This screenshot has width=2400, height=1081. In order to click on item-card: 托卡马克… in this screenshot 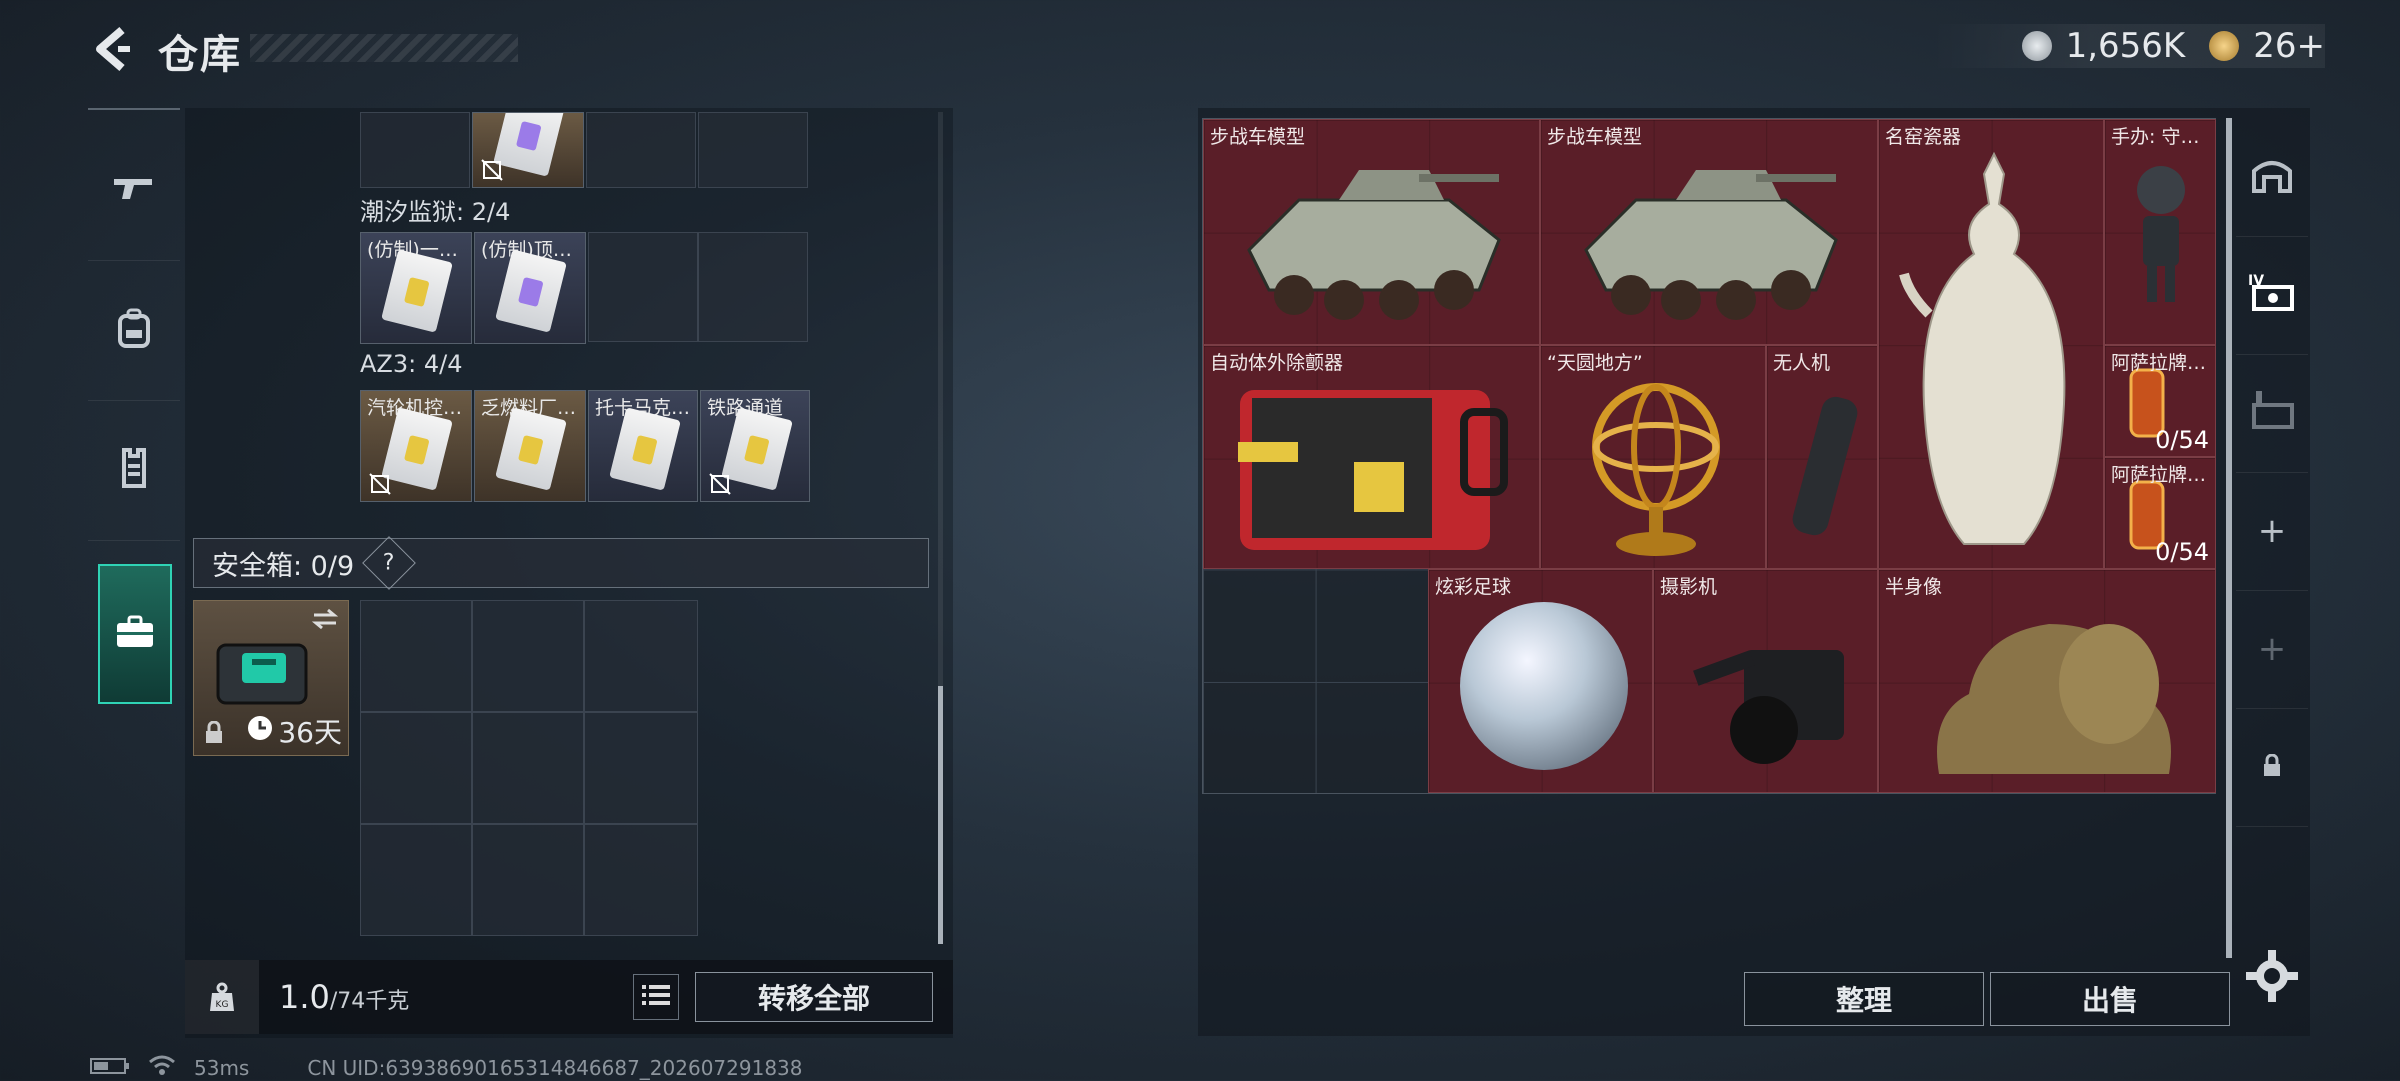, I will do `click(643, 446)`.